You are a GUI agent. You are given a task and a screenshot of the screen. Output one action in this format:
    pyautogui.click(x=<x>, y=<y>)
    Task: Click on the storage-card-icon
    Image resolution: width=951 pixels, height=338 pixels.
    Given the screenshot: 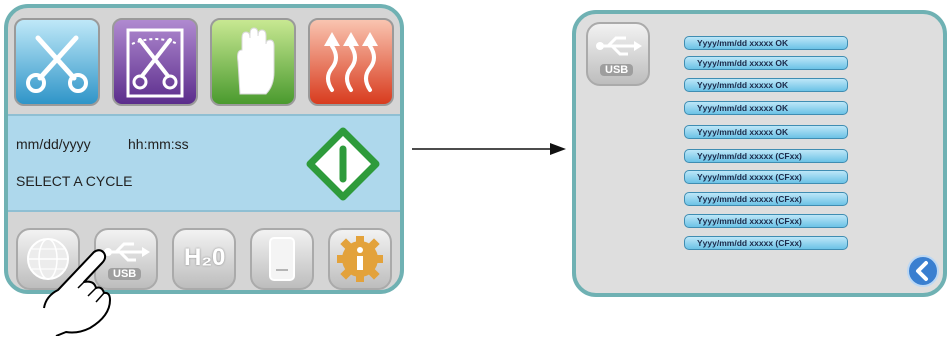 What is the action you would take?
    pyautogui.click(x=282, y=259)
    